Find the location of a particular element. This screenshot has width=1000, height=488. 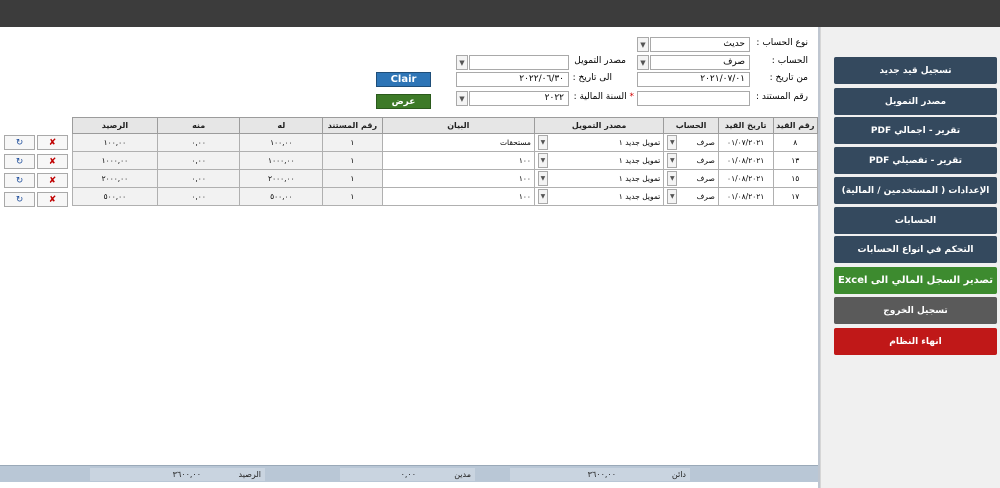

entry-no-cell: ١٥ is located at coordinates (795, 178).